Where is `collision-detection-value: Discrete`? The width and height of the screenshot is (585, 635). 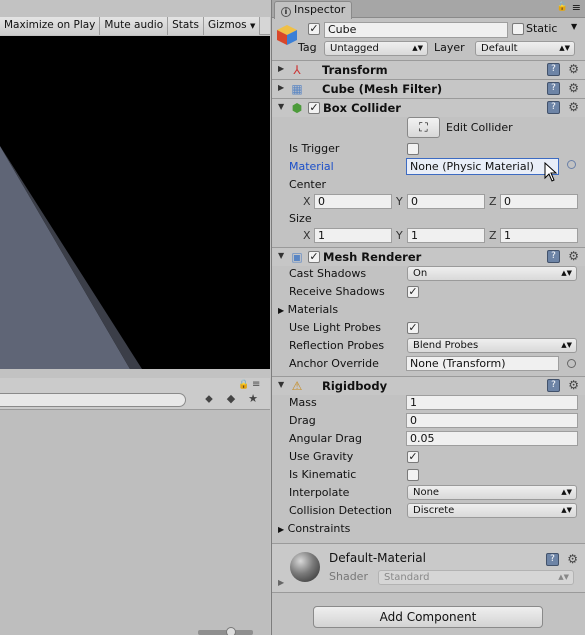
collision-detection-value: Discrete is located at coordinates (434, 510).